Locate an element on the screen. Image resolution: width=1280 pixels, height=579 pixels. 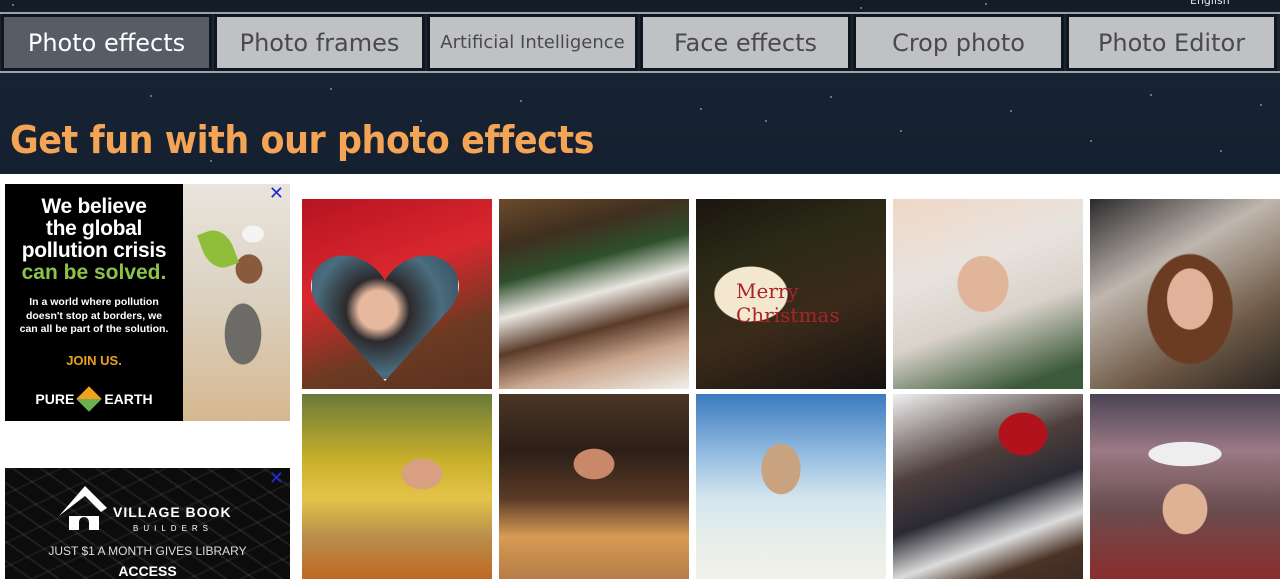
ad-tagline-2: ACCESS is located at coordinates (147, 571).